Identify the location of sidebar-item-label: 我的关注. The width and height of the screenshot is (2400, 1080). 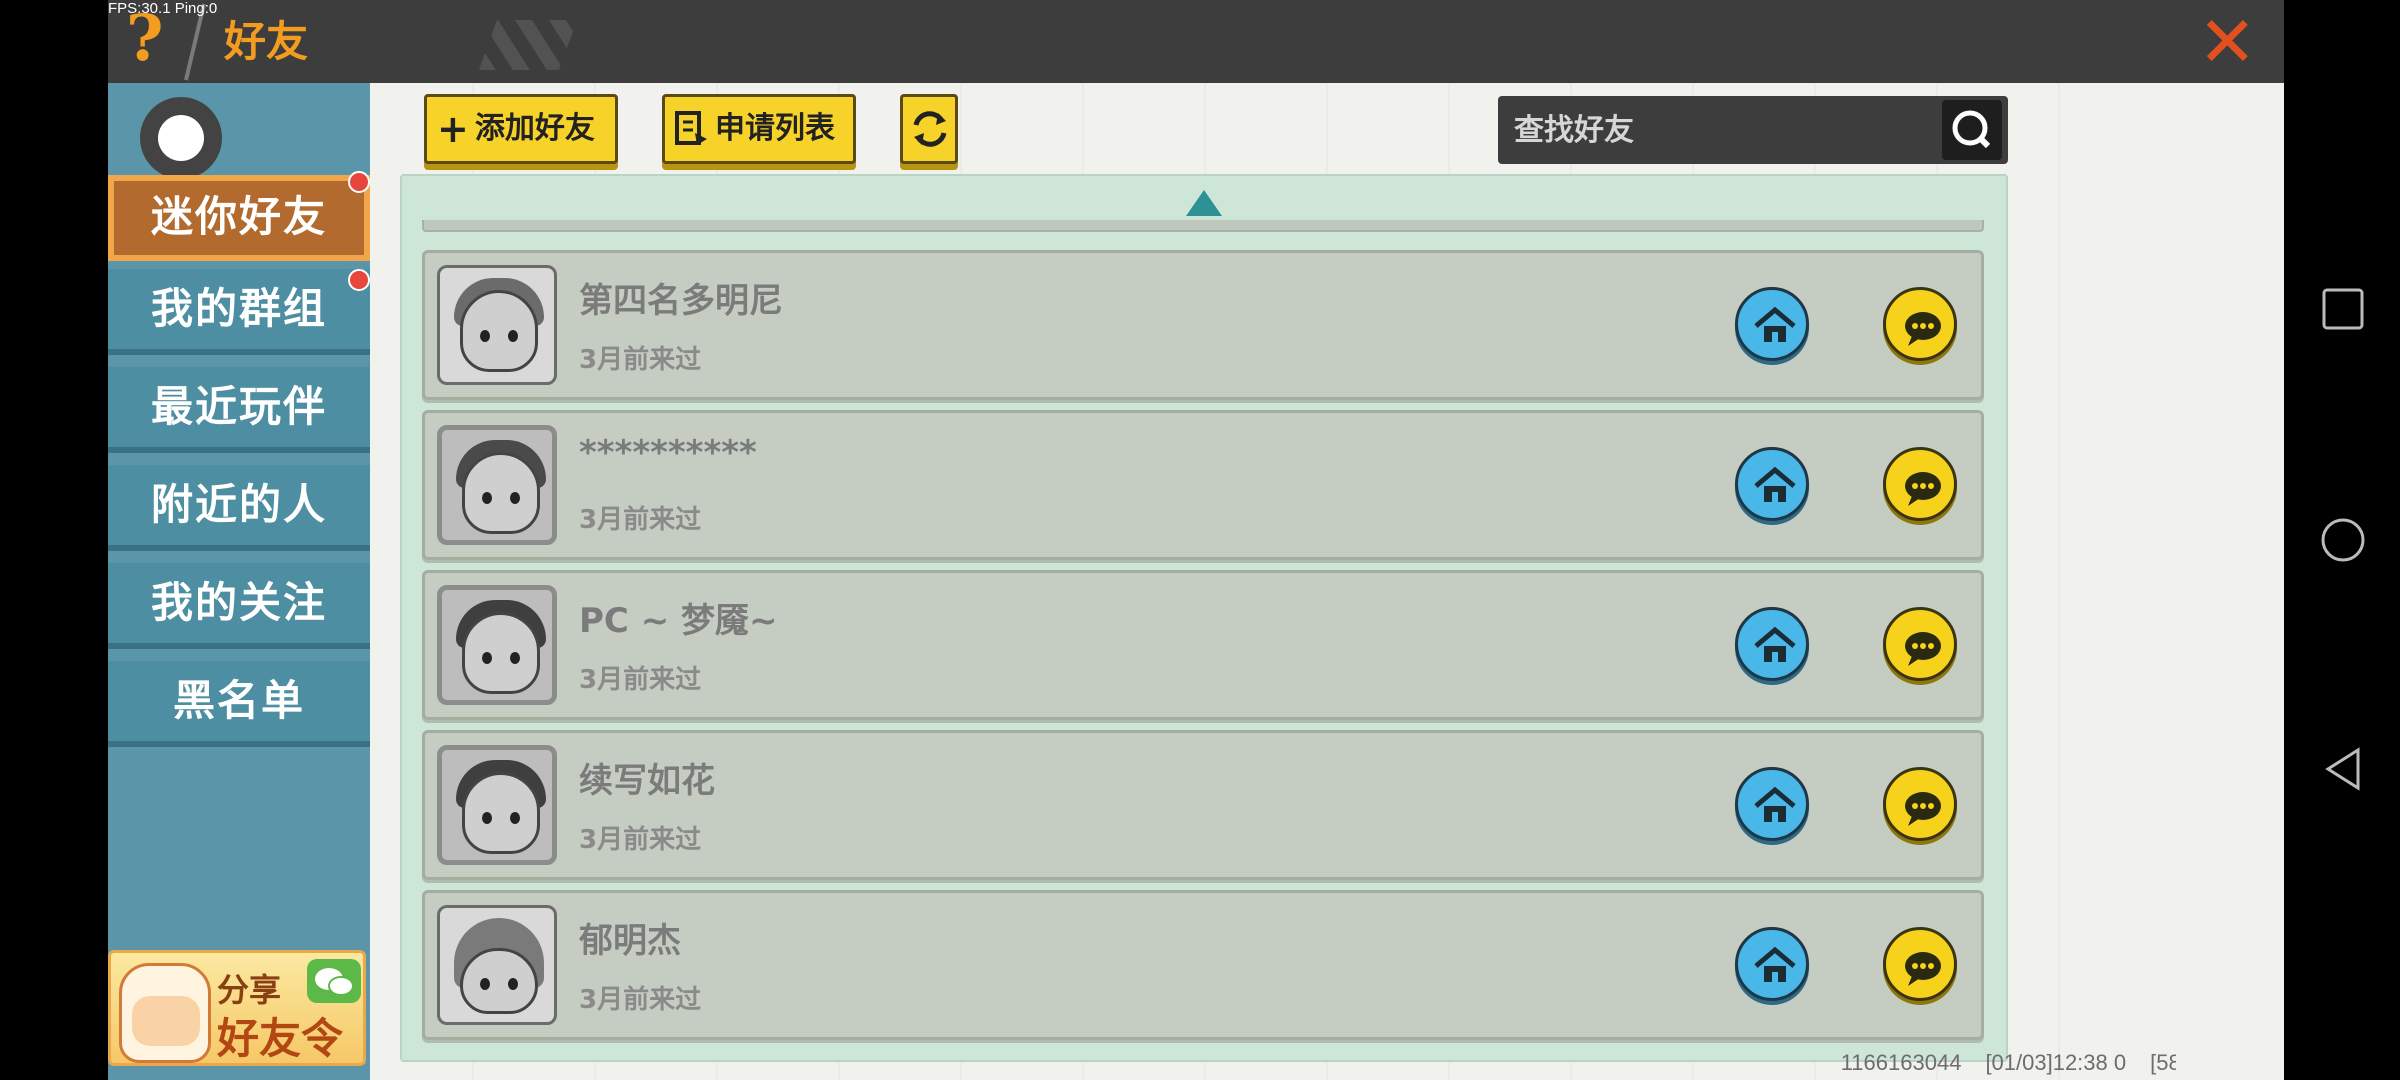
(238, 602).